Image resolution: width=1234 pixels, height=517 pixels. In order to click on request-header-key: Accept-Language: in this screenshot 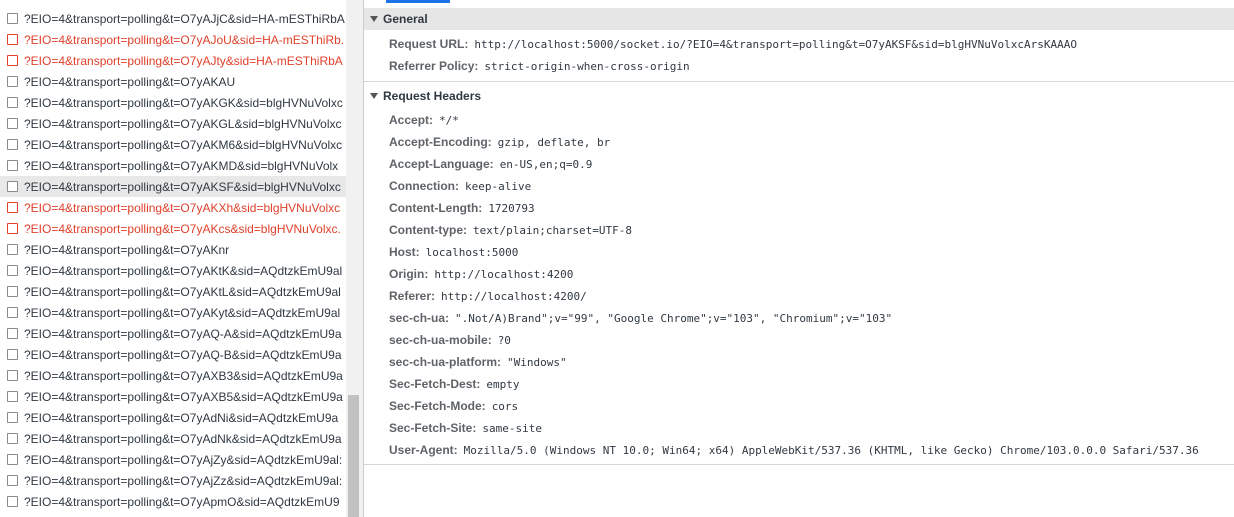, I will do `click(441, 164)`.